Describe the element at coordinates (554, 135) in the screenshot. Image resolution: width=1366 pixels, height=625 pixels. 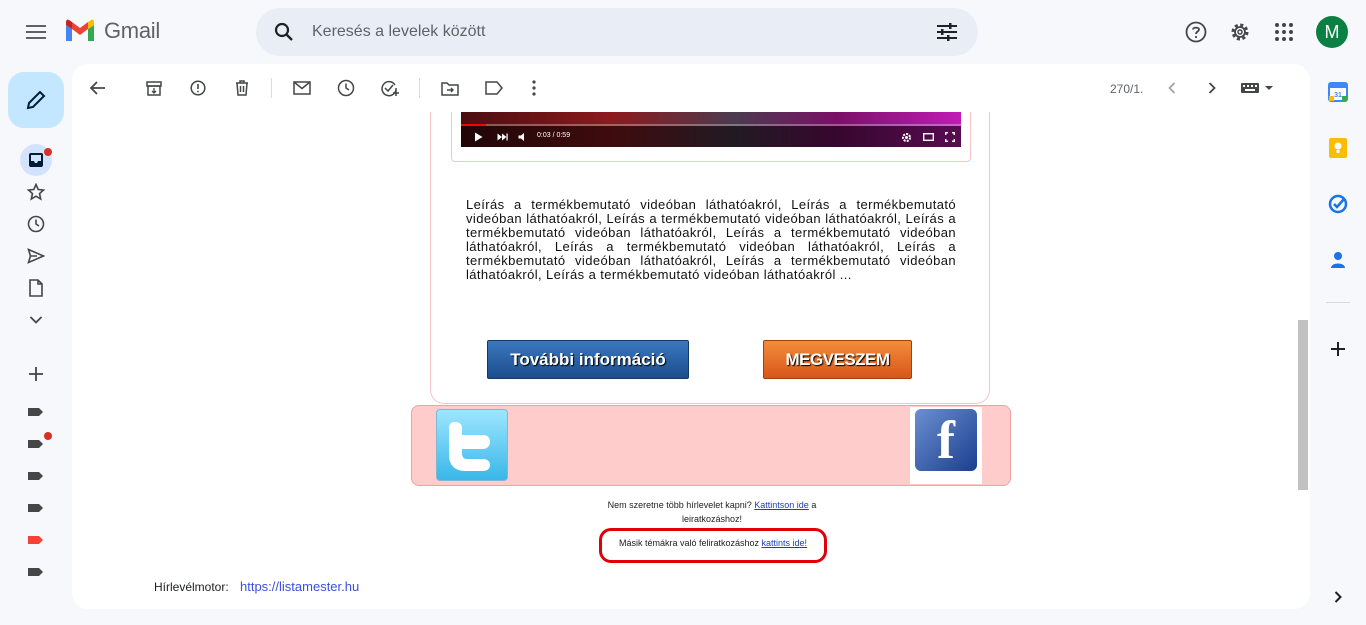
I see `video-time: 0:03 / 0:59` at that location.